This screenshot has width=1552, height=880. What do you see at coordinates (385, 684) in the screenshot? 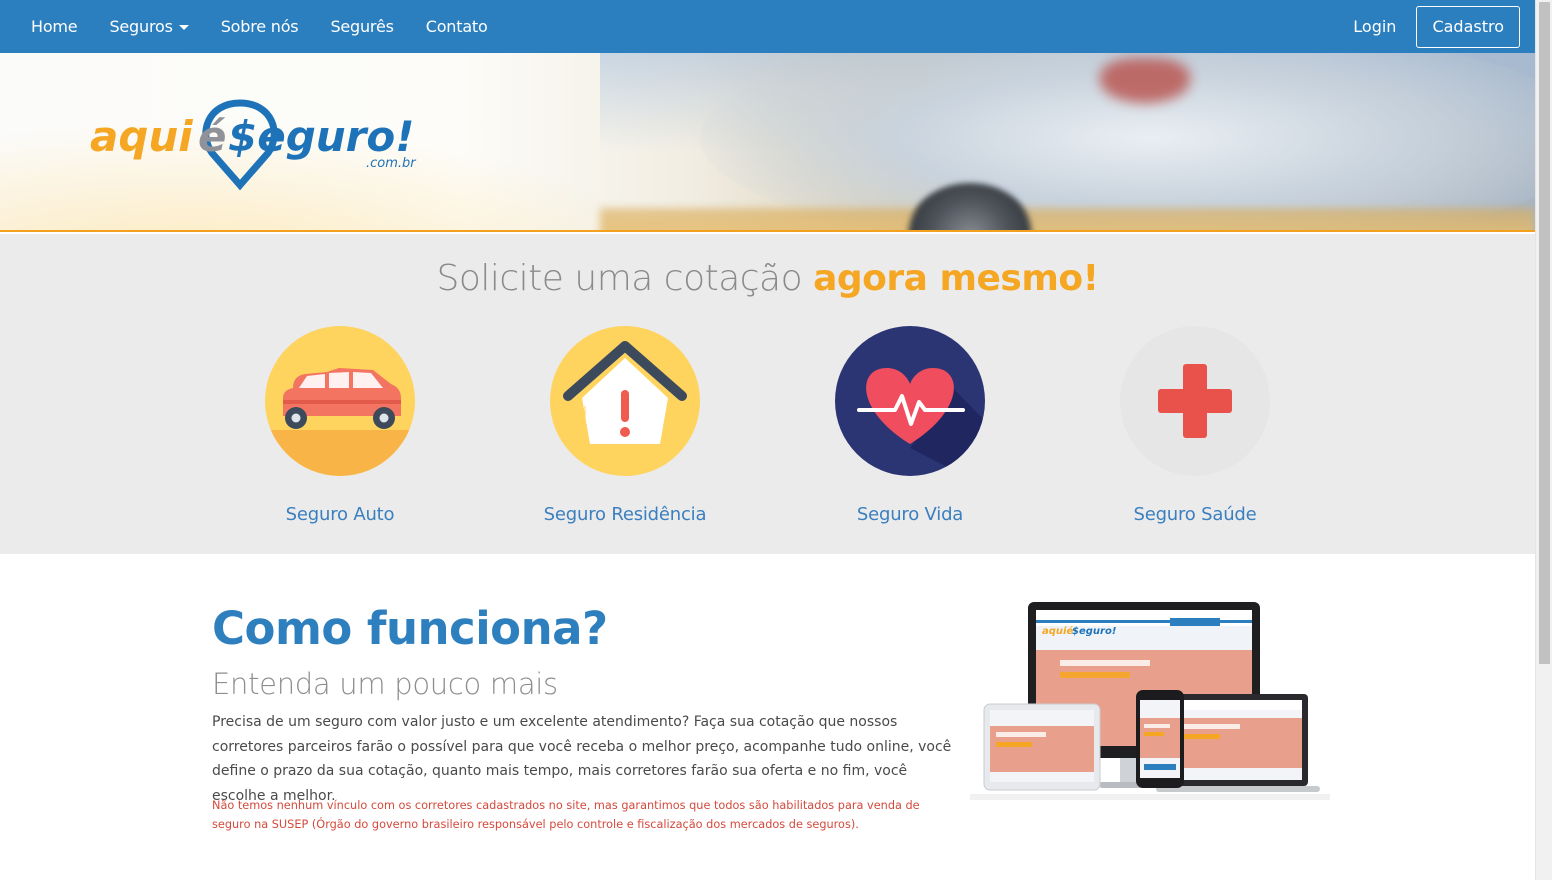
I see `how-subtitle: Entenda um pouco mais` at bounding box center [385, 684].